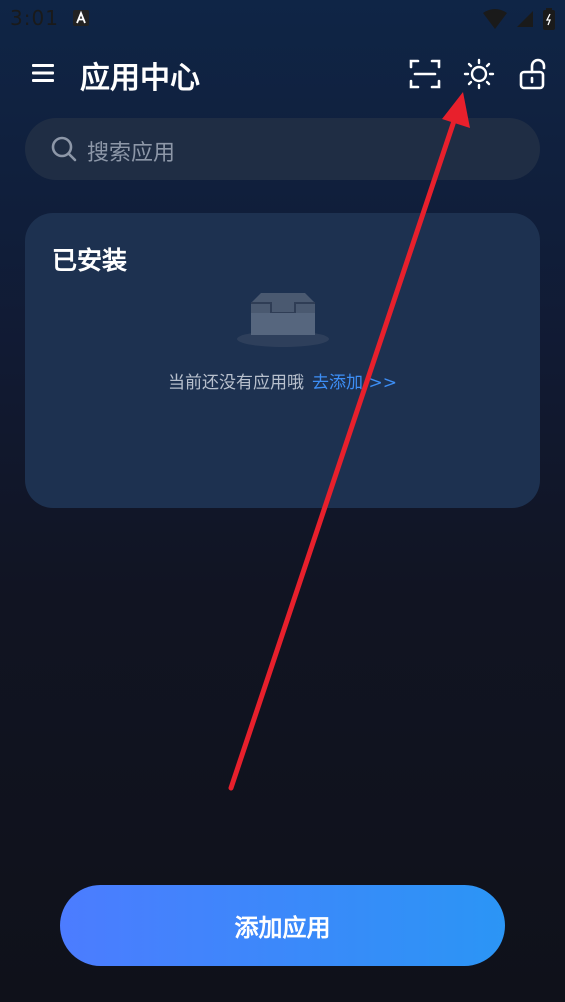 The image size is (565, 1002). What do you see at coordinates (64, 149) in the screenshot?
I see `search-icon` at bounding box center [64, 149].